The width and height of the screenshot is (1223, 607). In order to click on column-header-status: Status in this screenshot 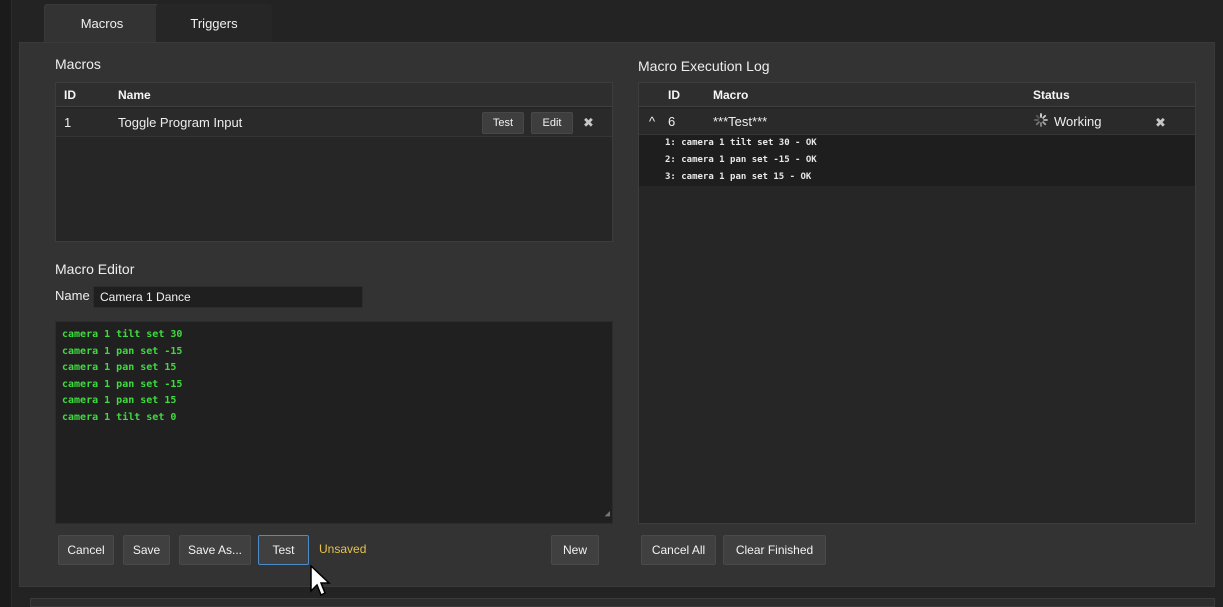, I will do `click(1051, 95)`.